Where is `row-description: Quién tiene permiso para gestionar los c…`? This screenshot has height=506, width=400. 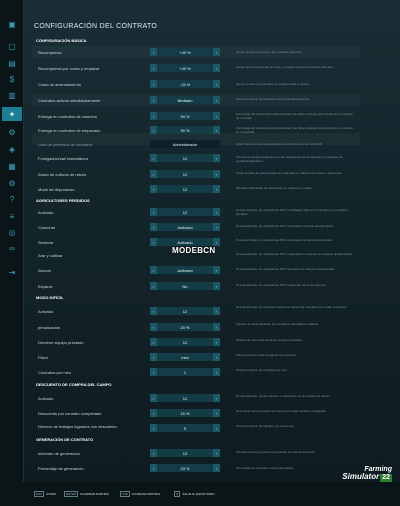 row-description: Quién tiene permiso para gestionar los c… is located at coordinates (279, 144).